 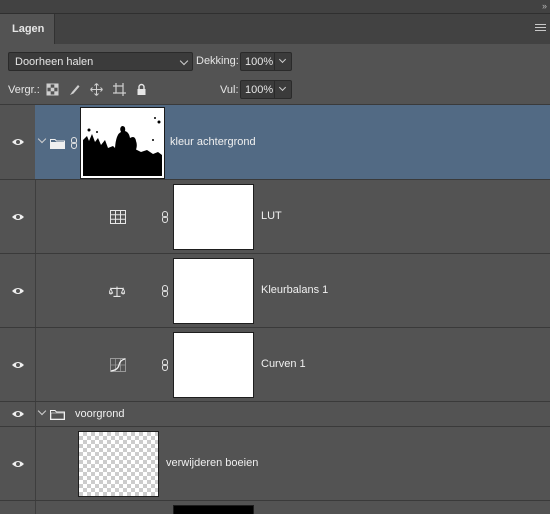 I want to click on layer-name: Curven 1, so click(x=283, y=364).